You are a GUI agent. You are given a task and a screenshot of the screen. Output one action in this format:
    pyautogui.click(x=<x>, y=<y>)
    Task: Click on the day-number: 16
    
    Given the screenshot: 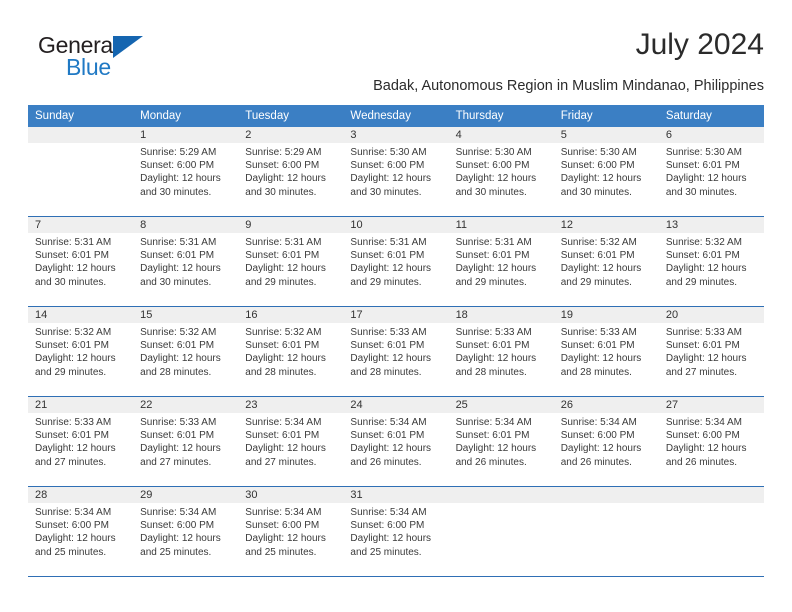 What is the action you would take?
    pyautogui.click(x=291, y=315)
    